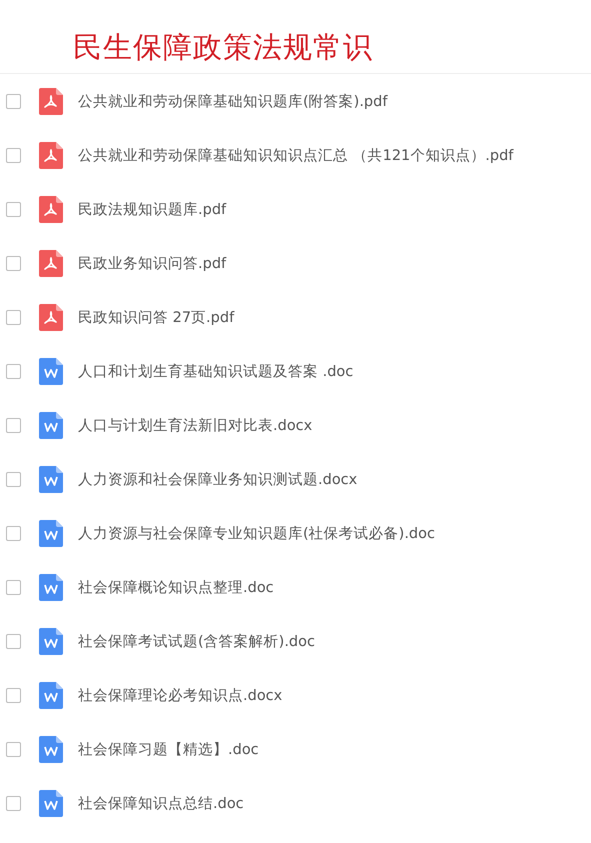 The width and height of the screenshot is (591, 843). I want to click on file-name: 人口与计划生育法新旧对比表.docx, so click(195, 425).